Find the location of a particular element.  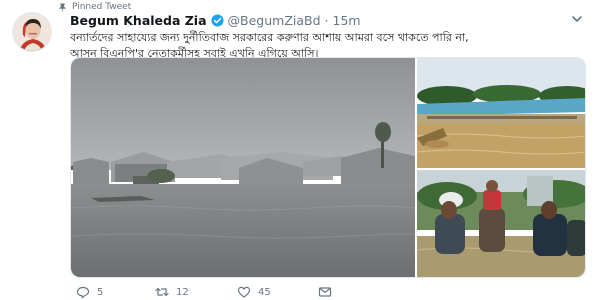

like-icon is located at coordinates (244, 292).